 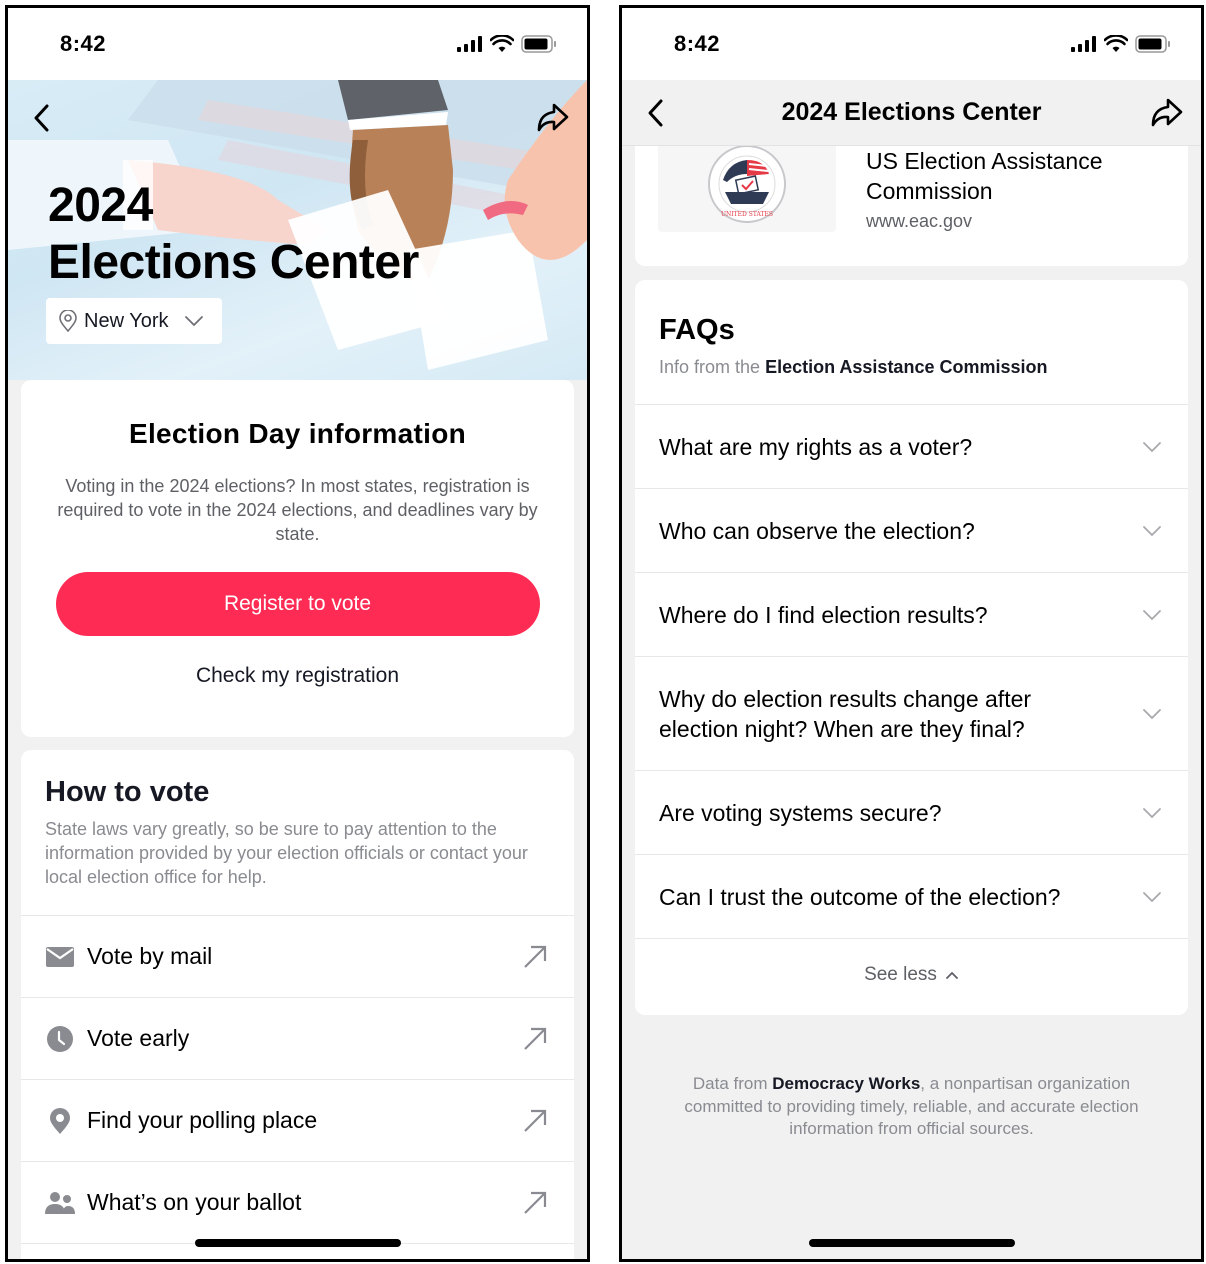 What do you see at coordinates (984, 176) in the screenshot?
I see `source-name: US Election Assistance Commission` at bounding box center [984, 176].